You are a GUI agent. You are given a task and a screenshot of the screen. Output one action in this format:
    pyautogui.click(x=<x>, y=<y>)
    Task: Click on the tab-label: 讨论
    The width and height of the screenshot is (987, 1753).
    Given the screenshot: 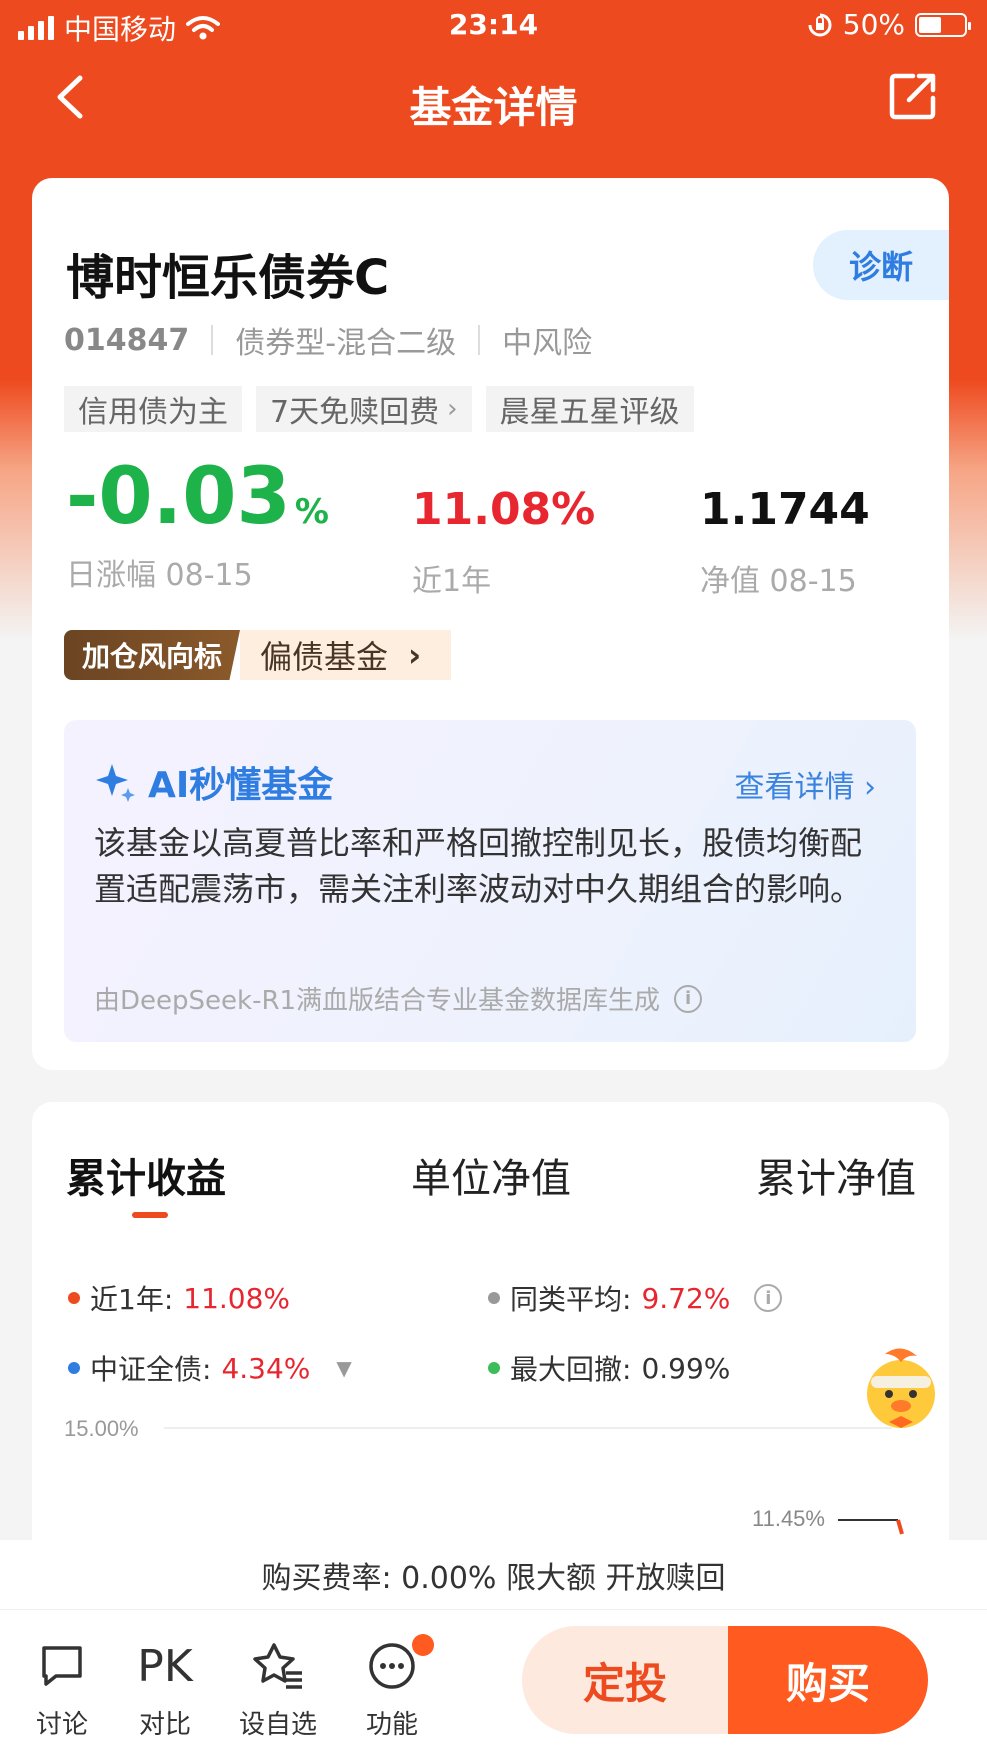 What is the action you would take?
    pyautogui.click(x=61, y=1725)
    